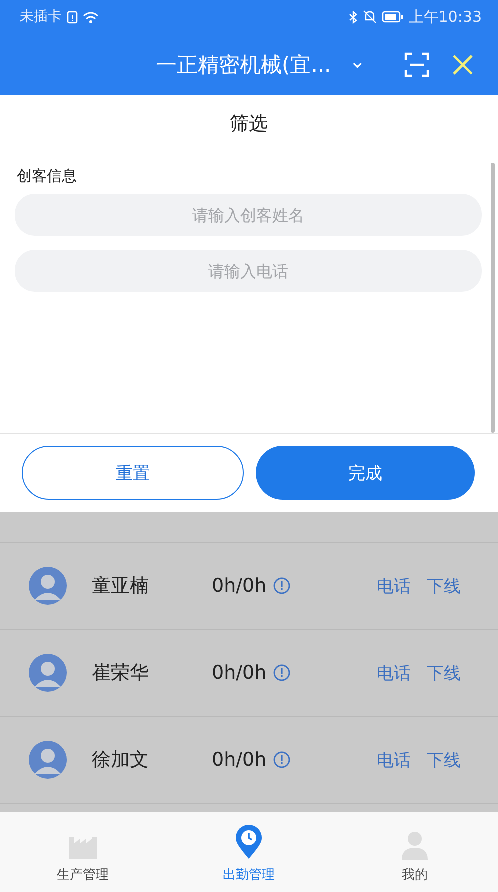  What do you see at coordinates (357, 64) in the screenshot?
I see `dropdown-button: ⌄` at bounding box center [357, 64].